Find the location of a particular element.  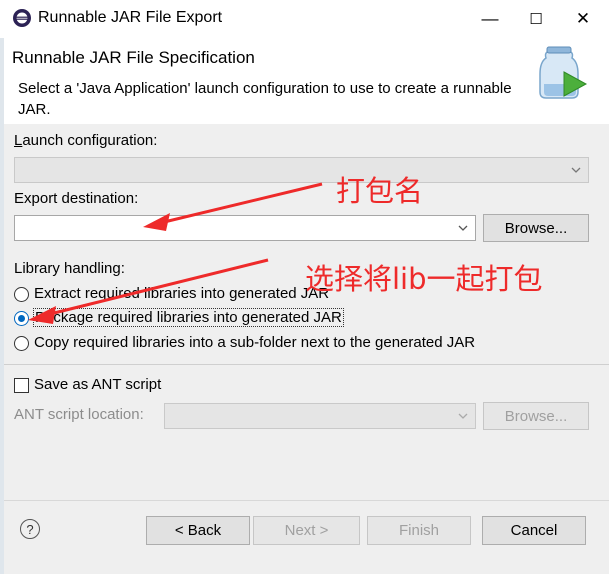

help-icon: ? is located at coordinates (30, 529).